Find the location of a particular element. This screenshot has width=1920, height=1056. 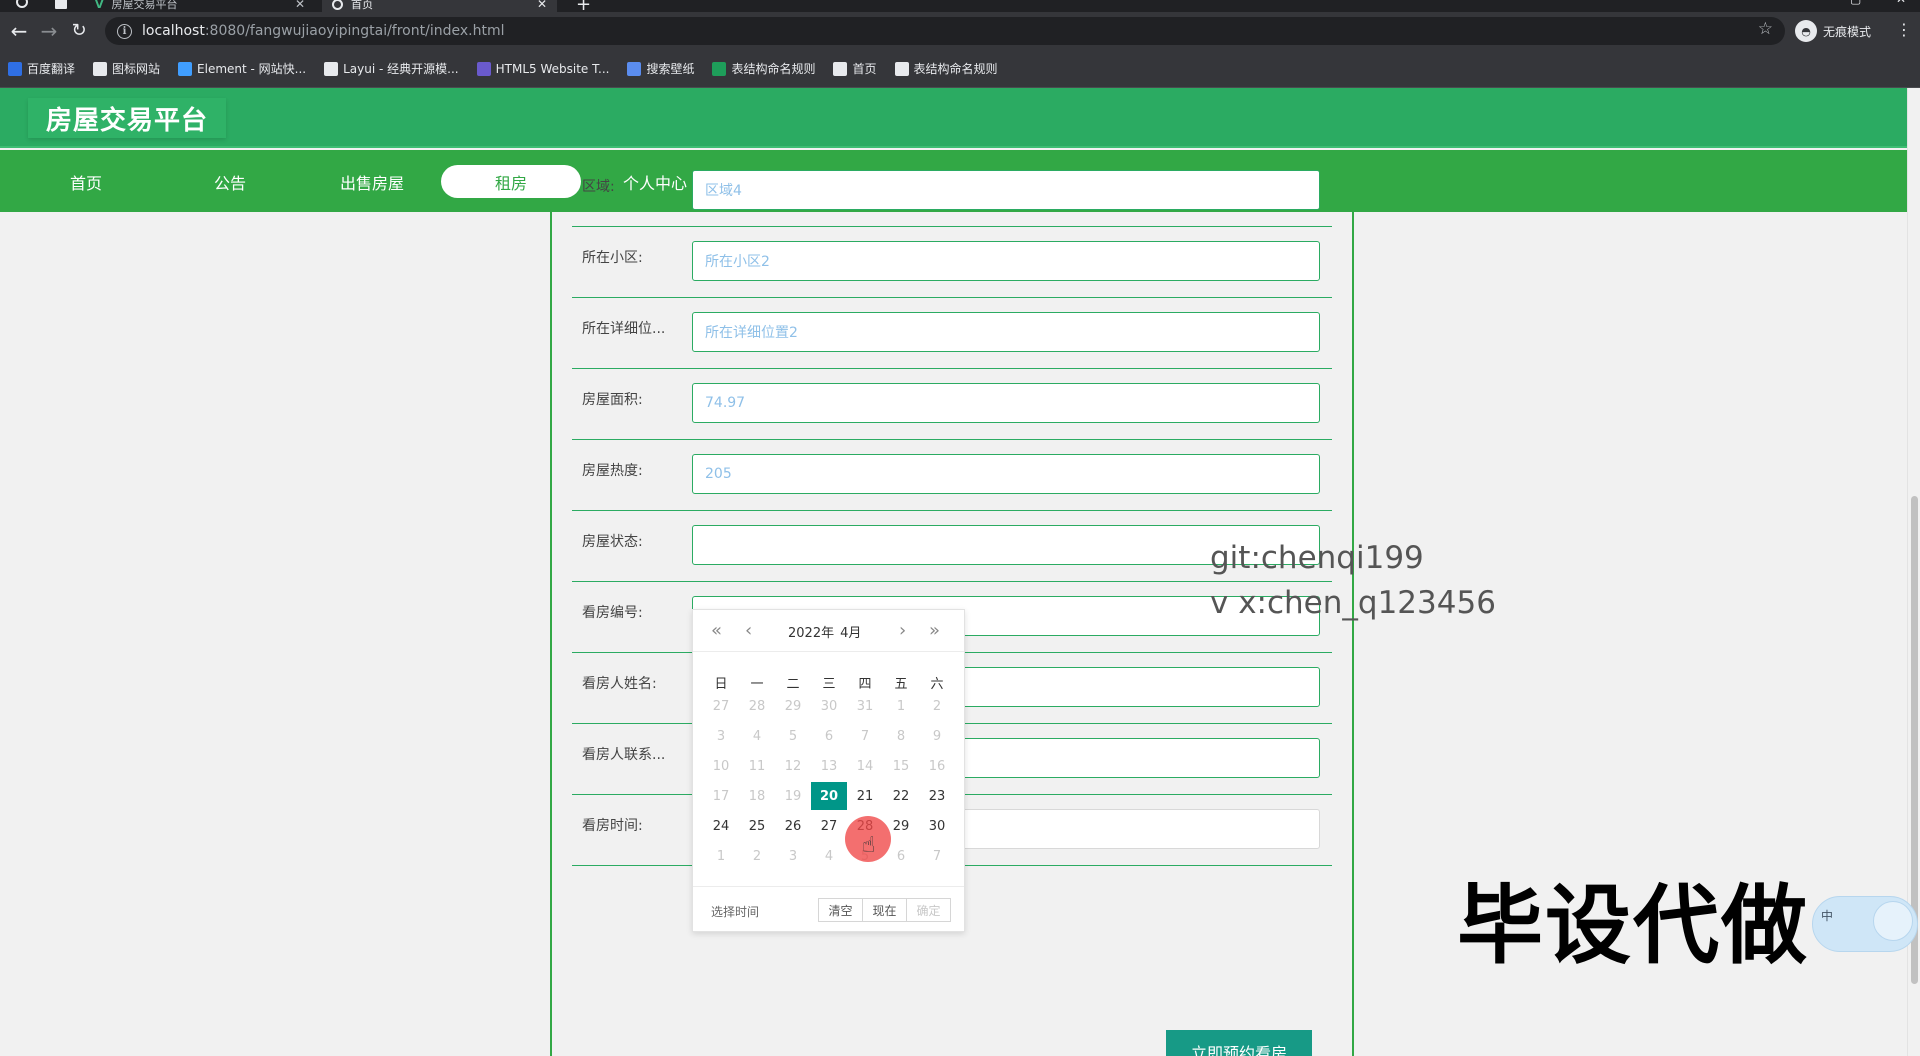

form-row: 房屋热度: 205 is located at coordinates (952, 475).